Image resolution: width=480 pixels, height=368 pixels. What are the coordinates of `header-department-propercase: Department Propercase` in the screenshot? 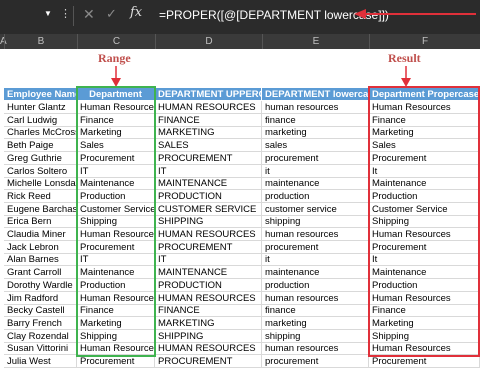 It's located at (424, 94).